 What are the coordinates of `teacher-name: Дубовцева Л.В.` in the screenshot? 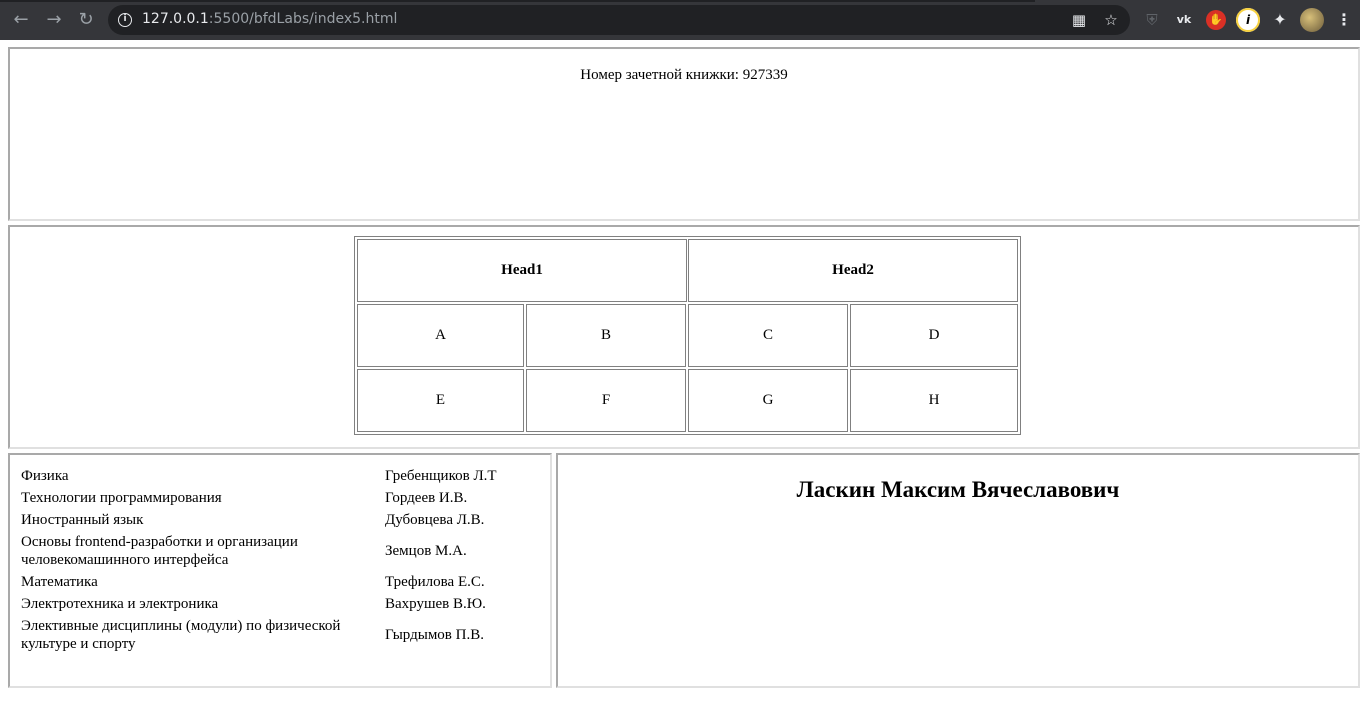 It's located at (435, 520).